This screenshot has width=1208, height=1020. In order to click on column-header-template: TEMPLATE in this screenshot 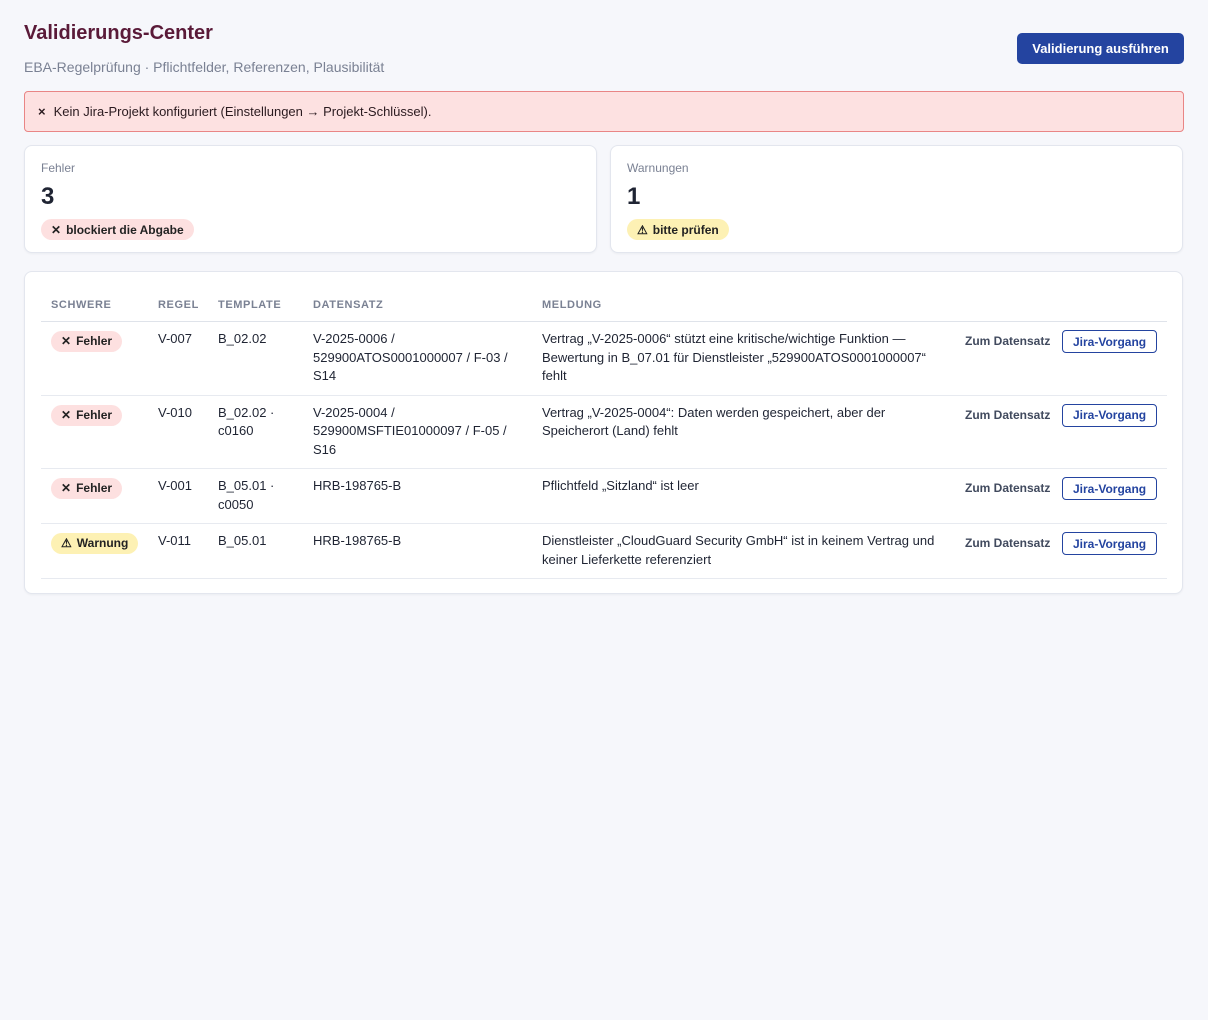, I will do `click(255, 305)`.